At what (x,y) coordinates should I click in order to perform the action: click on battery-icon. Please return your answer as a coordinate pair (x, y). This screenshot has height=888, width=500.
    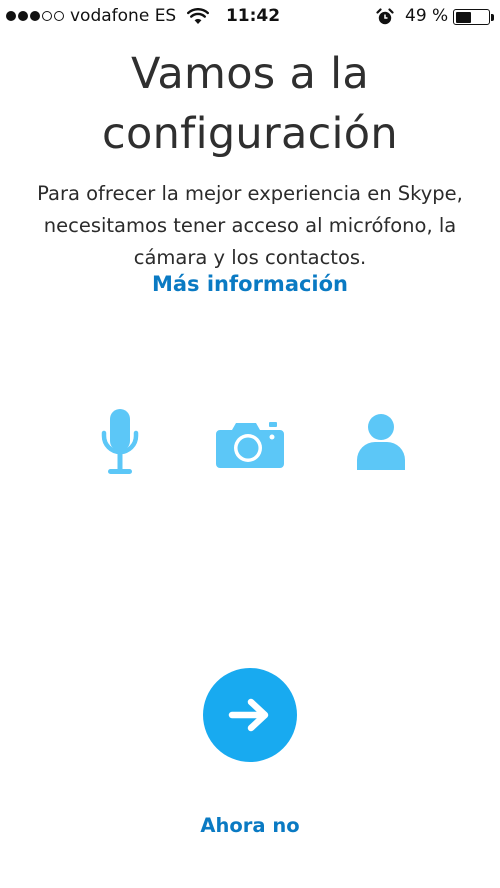
    Looking at the image, I should click on (471, 17).